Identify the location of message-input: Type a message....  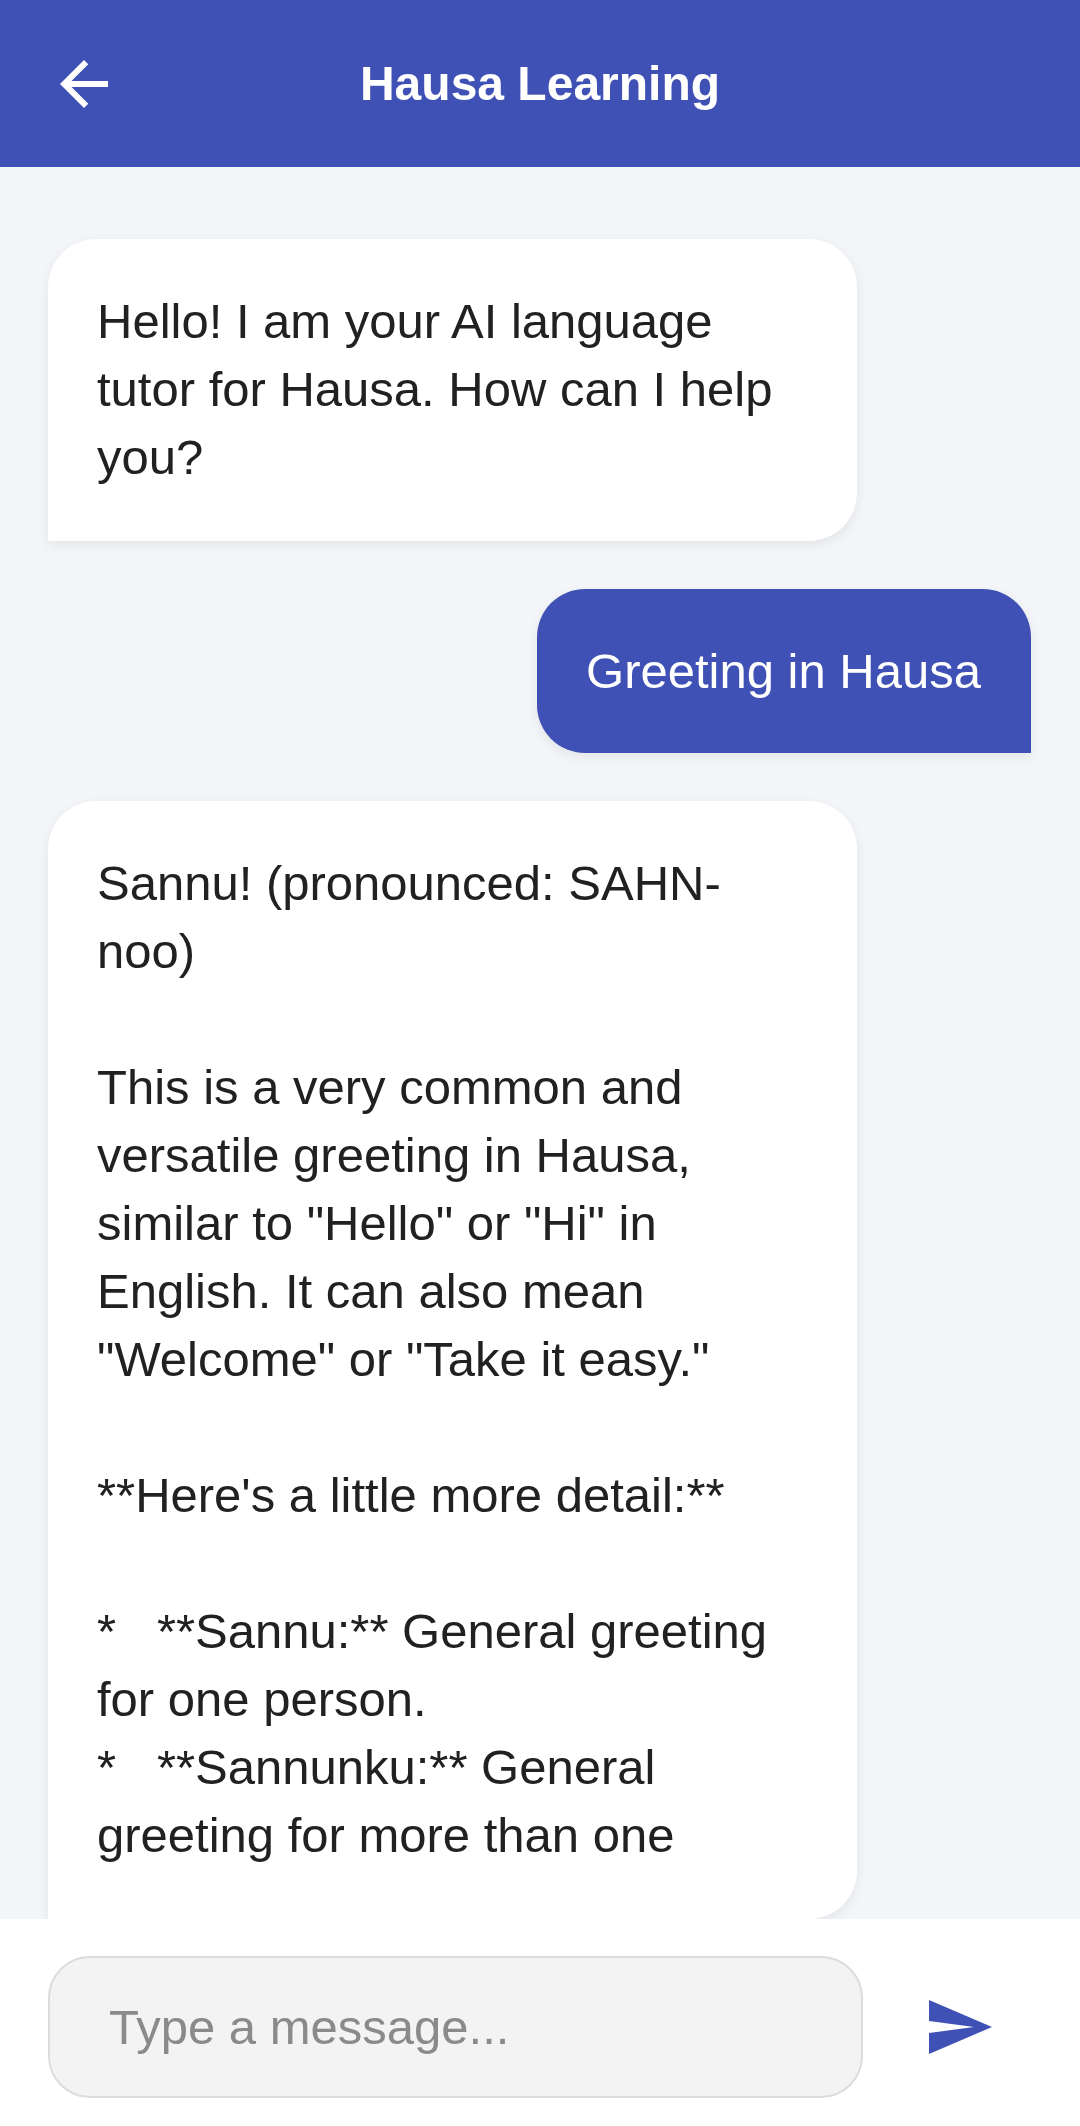
(455, 2027).